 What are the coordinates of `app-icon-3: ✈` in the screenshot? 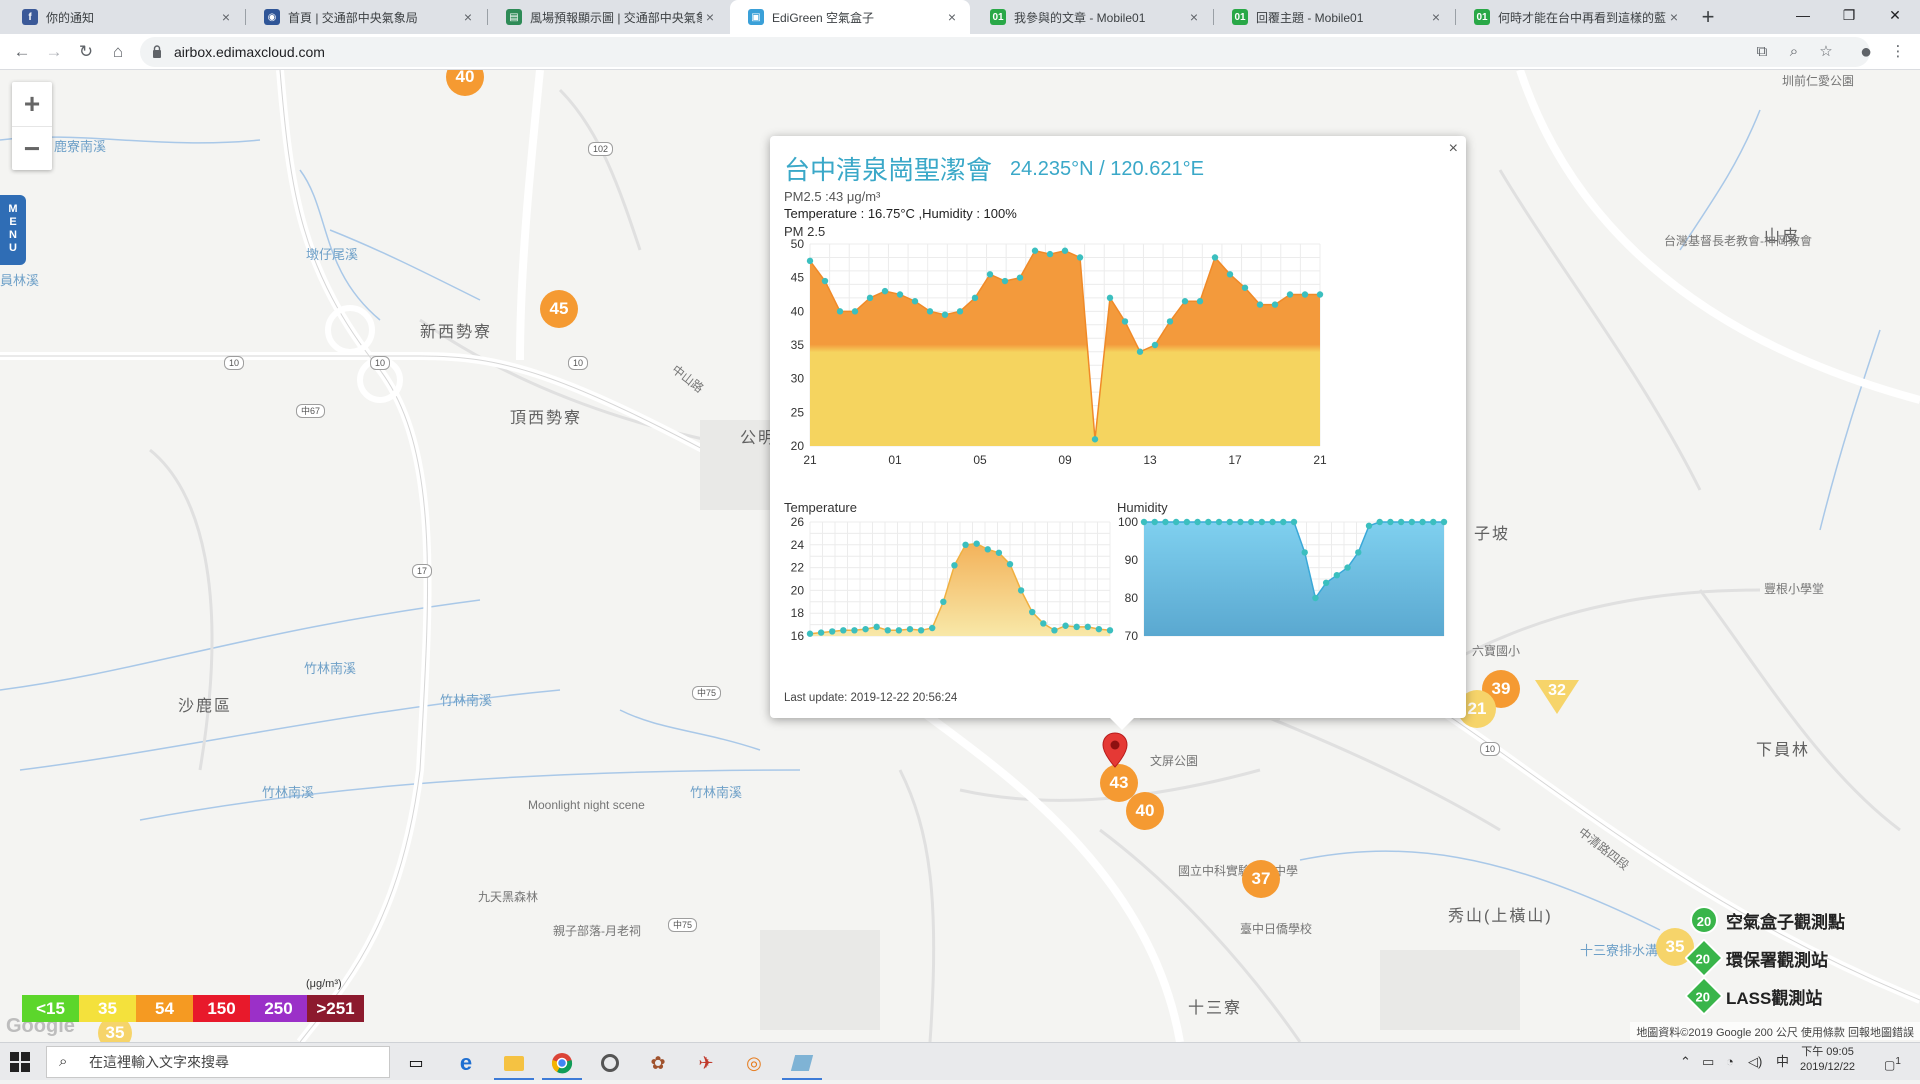 It's located at (706, 1063).